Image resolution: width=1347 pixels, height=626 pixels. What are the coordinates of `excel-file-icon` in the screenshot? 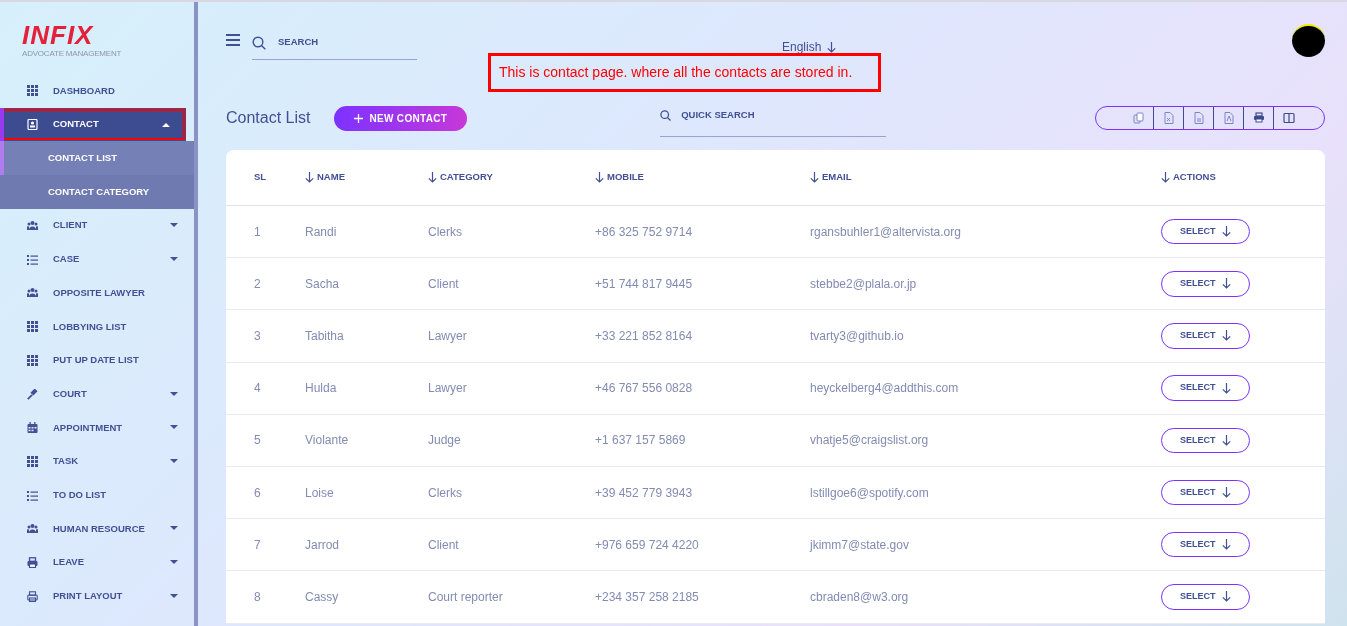 It's located at (1168, 118).